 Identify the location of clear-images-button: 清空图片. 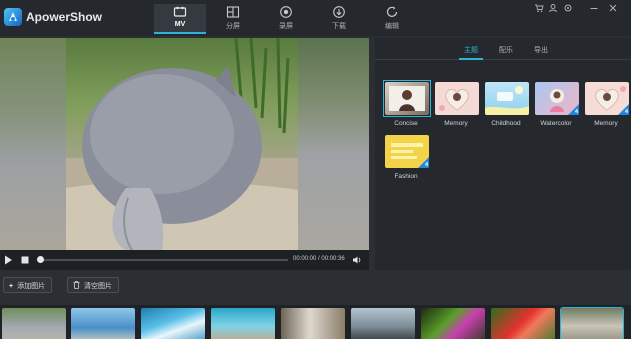
(93, 285).